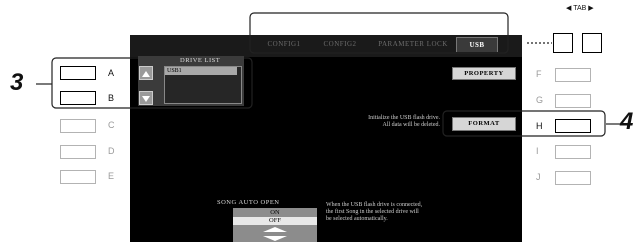  I want to click on button-e, so click(78, 177).